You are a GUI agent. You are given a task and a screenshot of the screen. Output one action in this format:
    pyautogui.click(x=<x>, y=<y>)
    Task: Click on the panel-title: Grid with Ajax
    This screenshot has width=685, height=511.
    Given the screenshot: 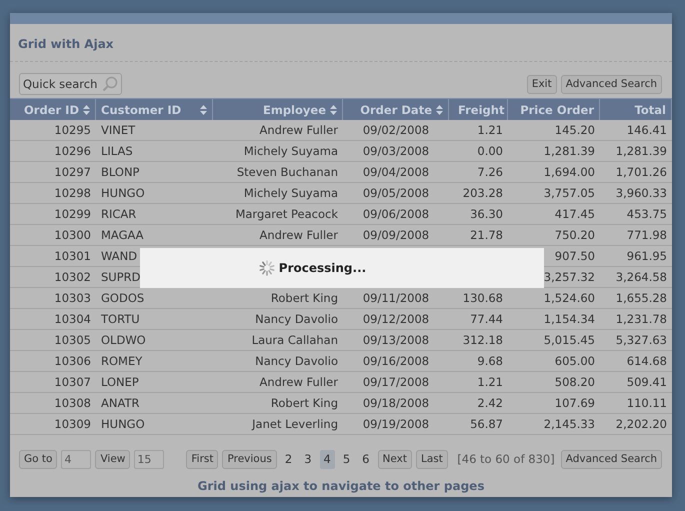 What is the action you would take?
    pyautogui.click(x=341, y=43)
    